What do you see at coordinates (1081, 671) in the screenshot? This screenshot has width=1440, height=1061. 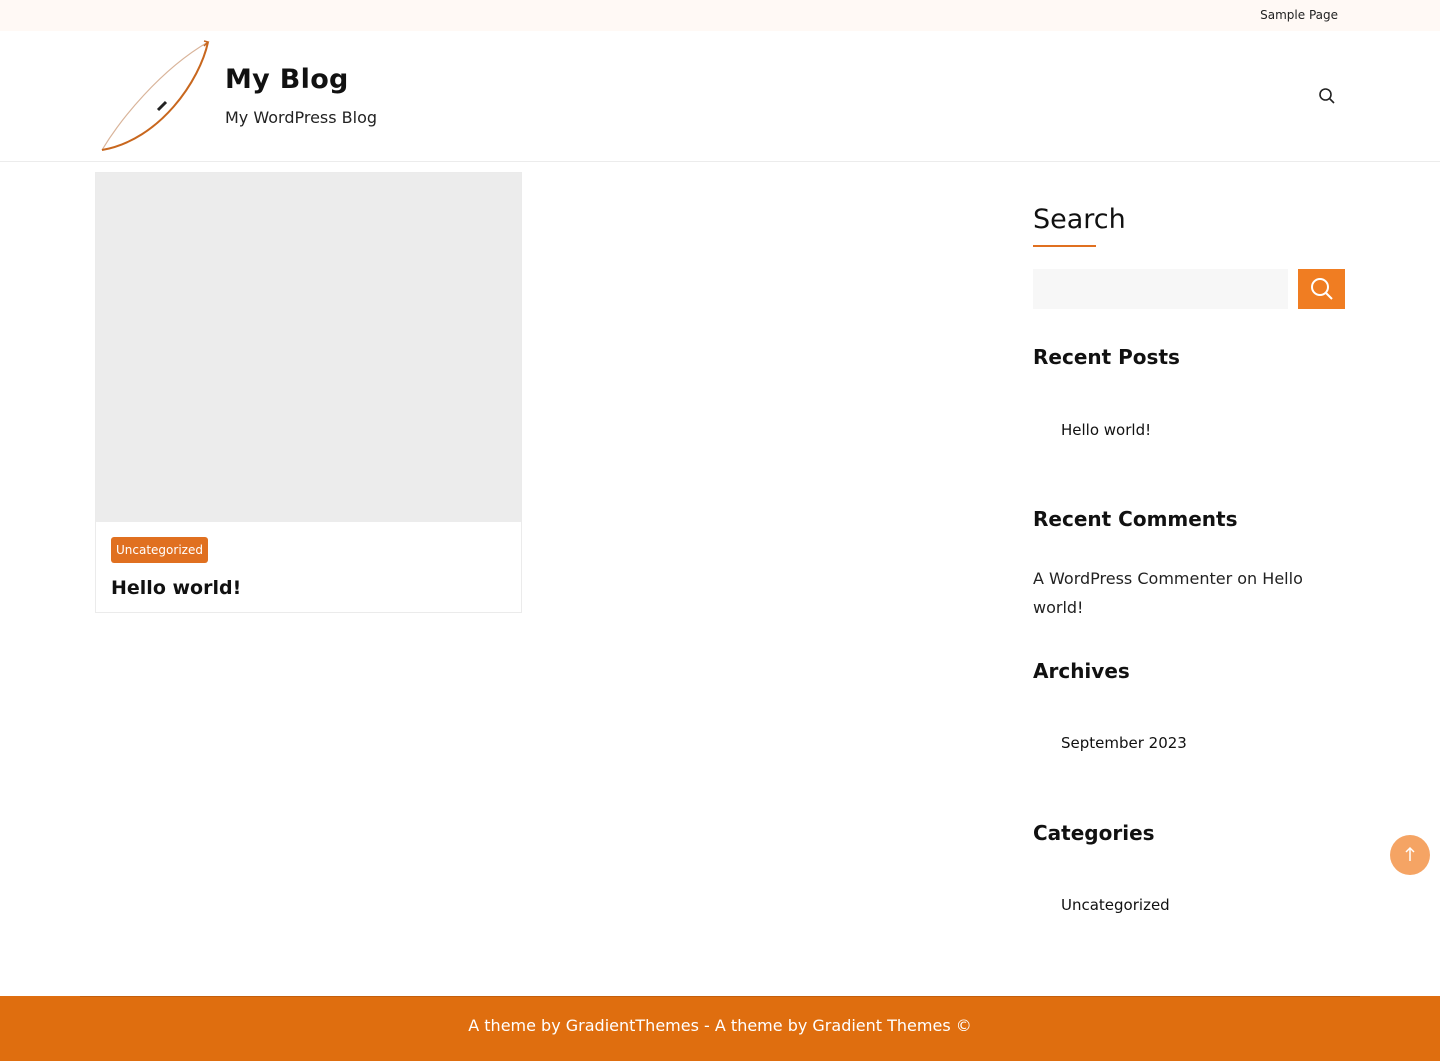 I see `archives-title: Archives` at bounding box center [1081, 671].